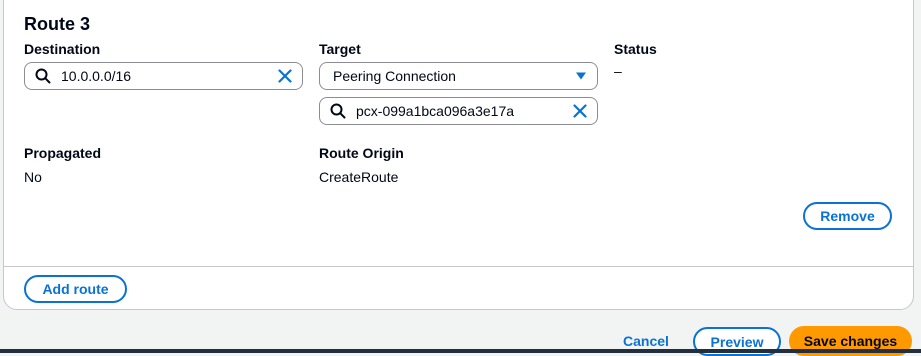 Image resolution: width=921 pixels, height=356 pixels. What do you see at coordinates (163, 76) in the screenshot?
I see `destination-field: 10.0.0.0/16` at bounding box center [163, 76].